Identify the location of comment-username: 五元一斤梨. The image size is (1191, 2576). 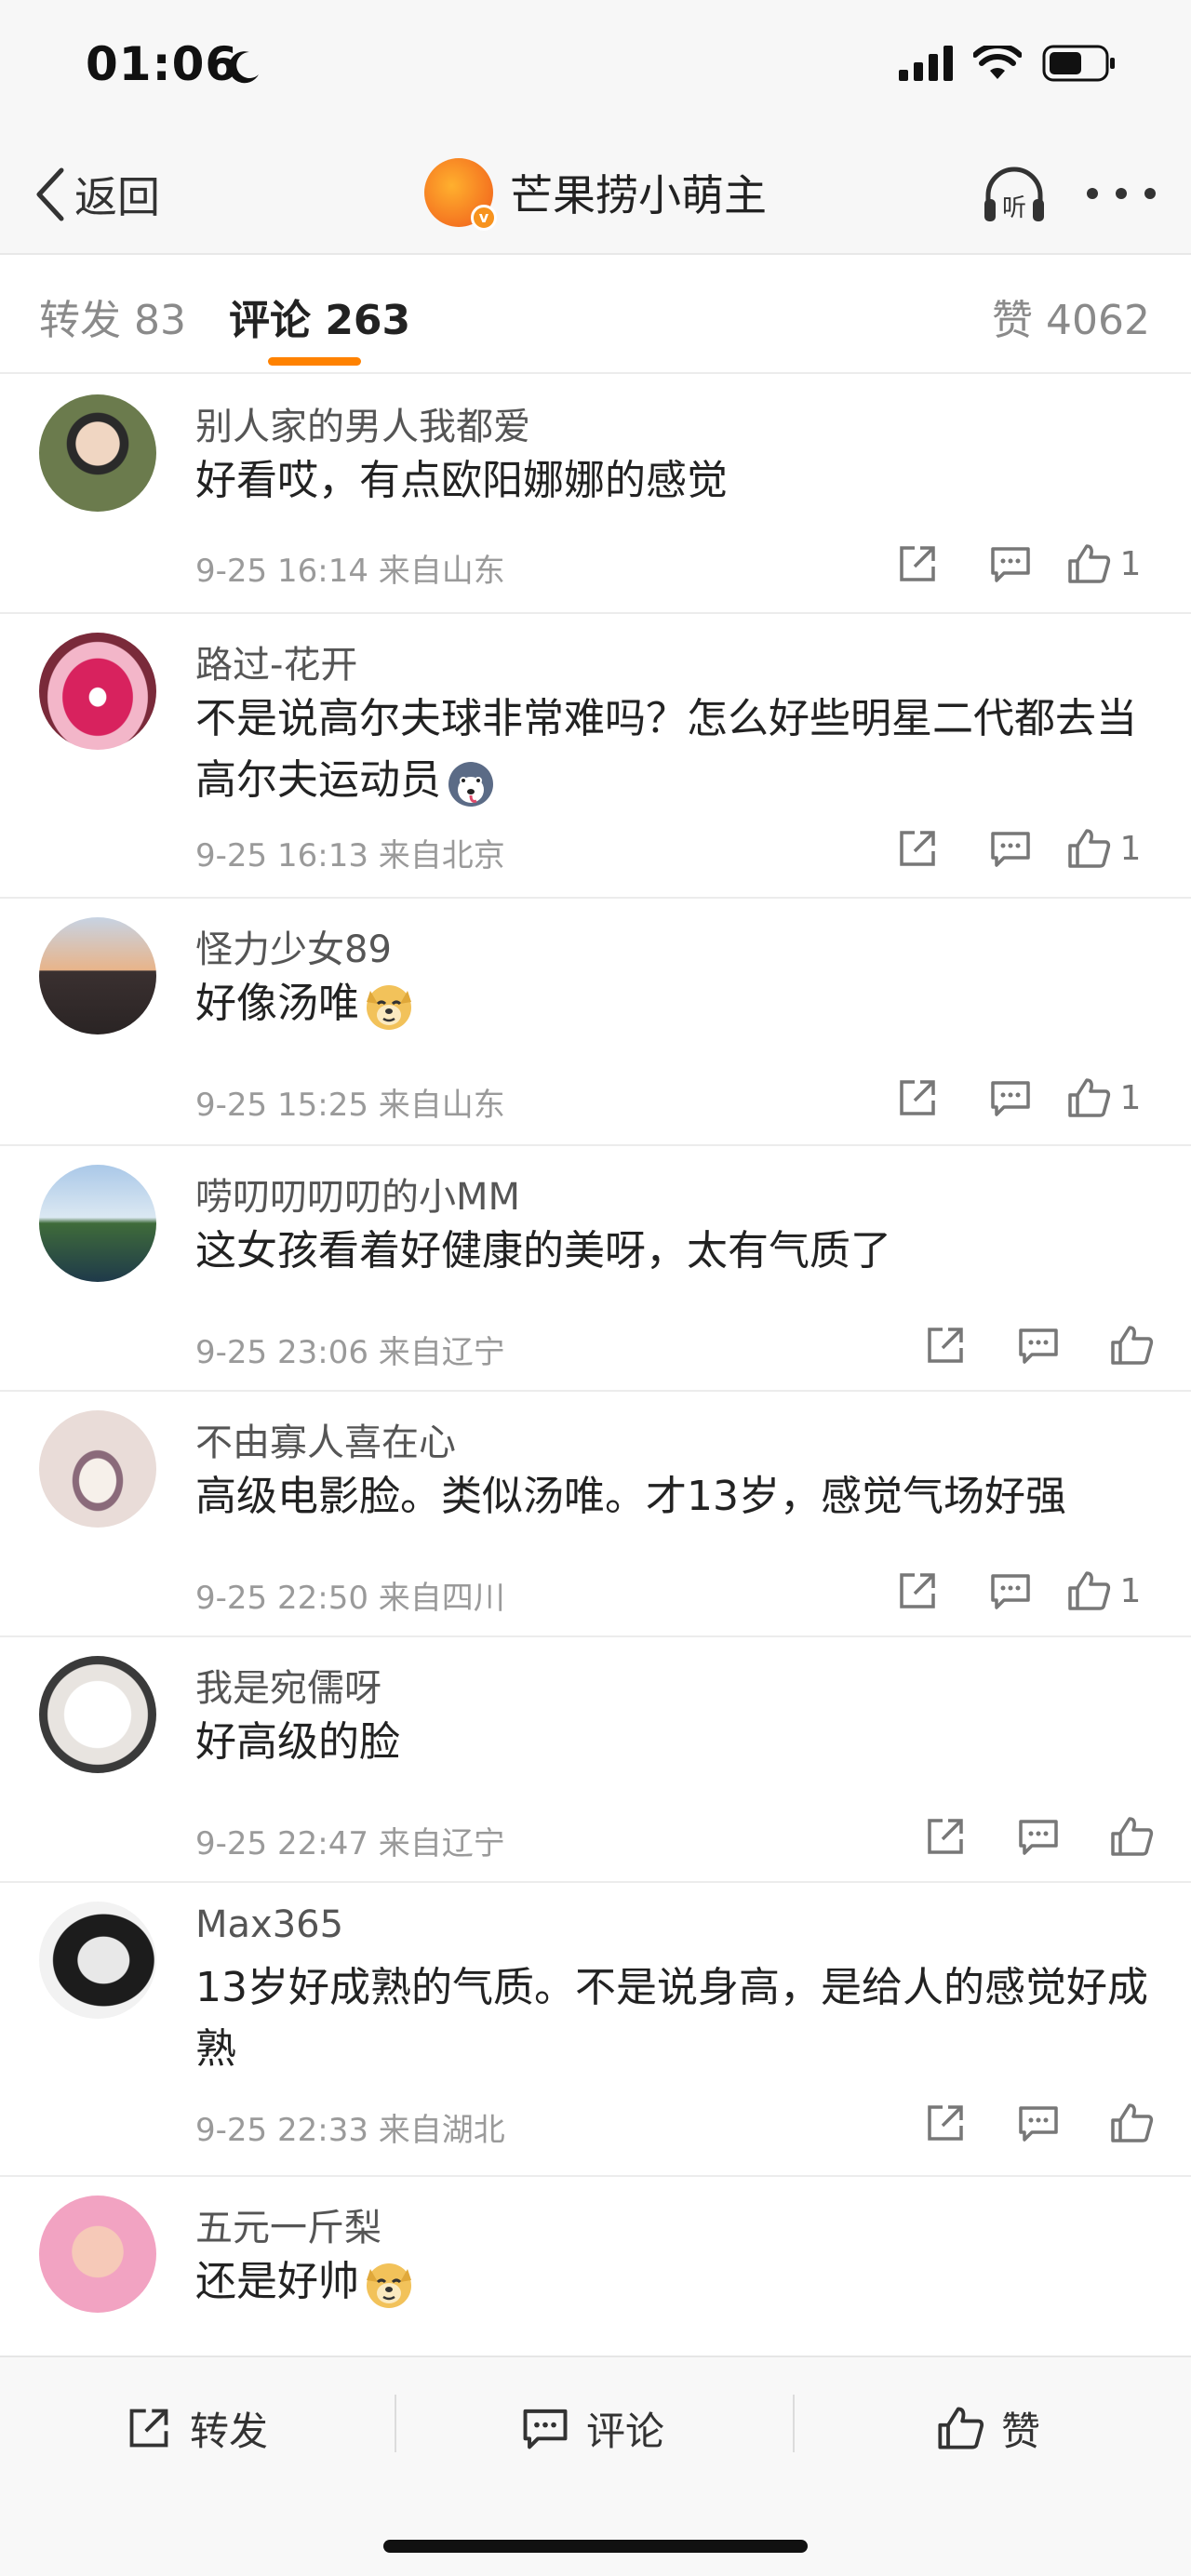
(288, 2224).